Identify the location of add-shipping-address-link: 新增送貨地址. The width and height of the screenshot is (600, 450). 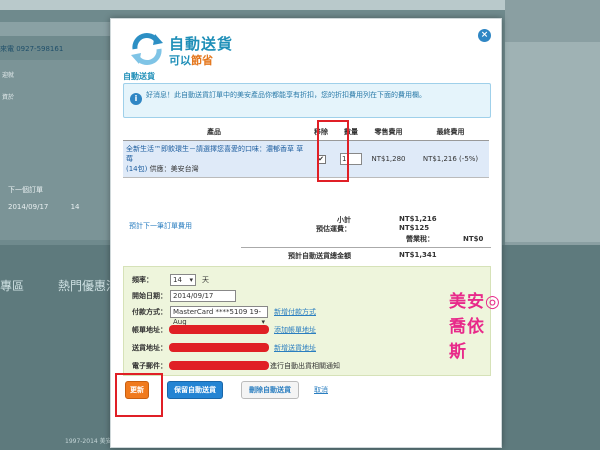
(295, 348).